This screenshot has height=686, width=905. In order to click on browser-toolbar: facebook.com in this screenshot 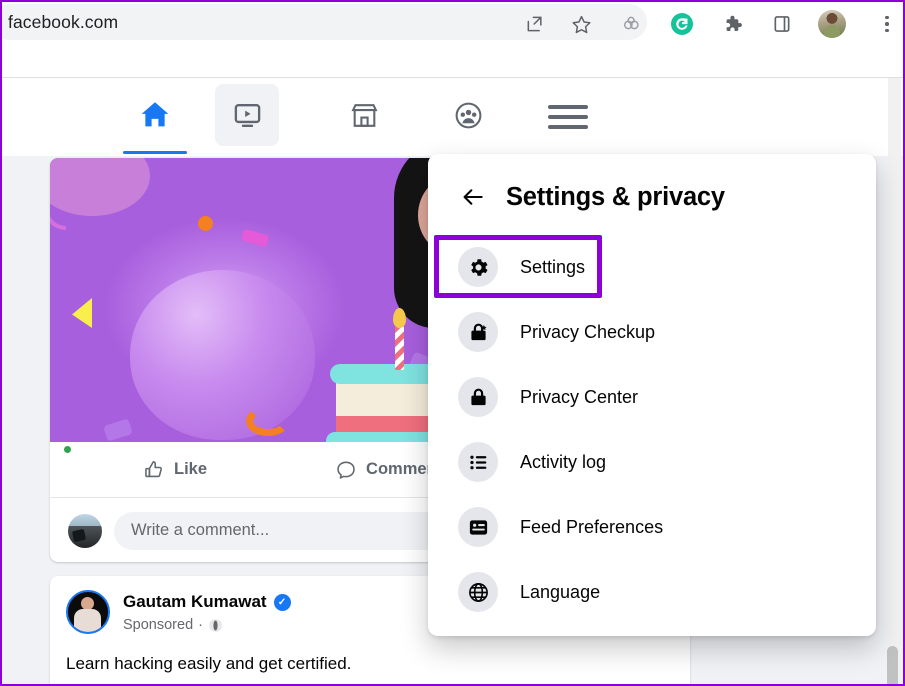, I will do `click(452, 24)`.